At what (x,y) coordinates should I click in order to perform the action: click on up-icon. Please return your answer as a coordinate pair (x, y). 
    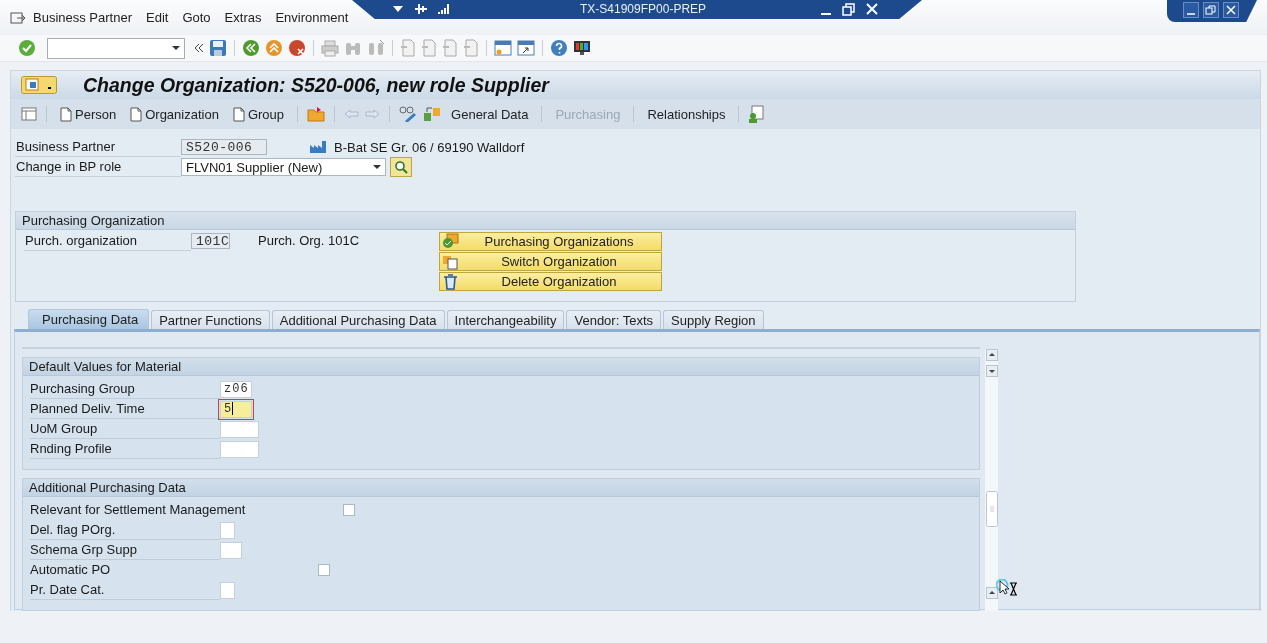
    Looking at the image, I should click on (274, 48).